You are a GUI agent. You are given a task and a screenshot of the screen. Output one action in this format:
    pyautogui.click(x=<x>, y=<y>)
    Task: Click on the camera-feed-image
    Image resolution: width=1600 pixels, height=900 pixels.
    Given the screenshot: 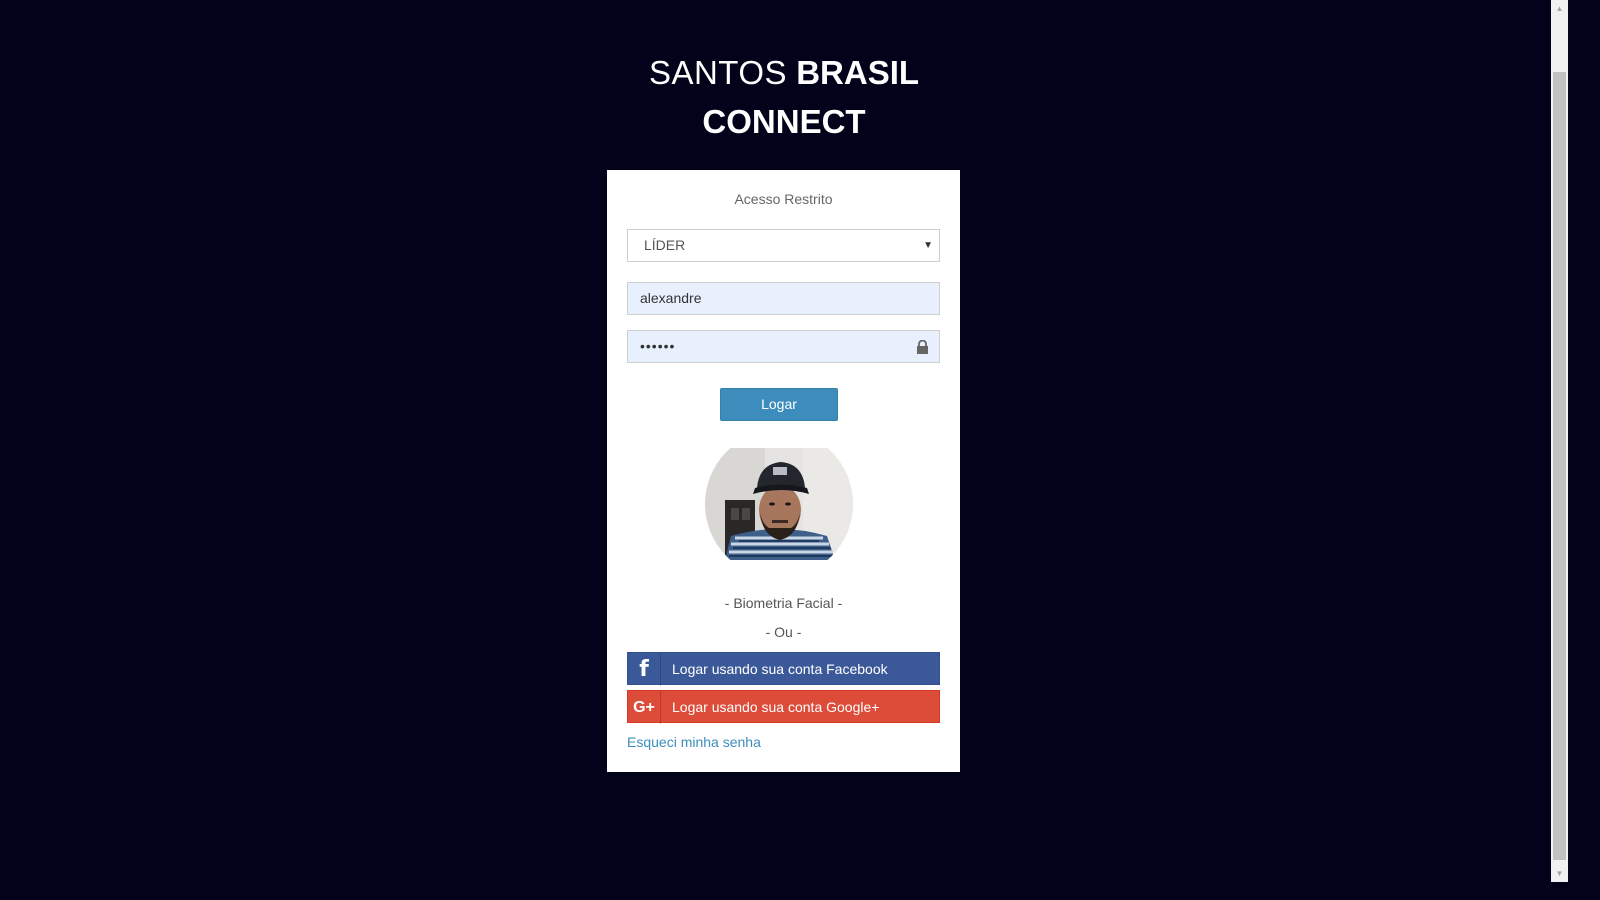 What is the action you would take?
    pyautogui.click(x=779, y=504)
    